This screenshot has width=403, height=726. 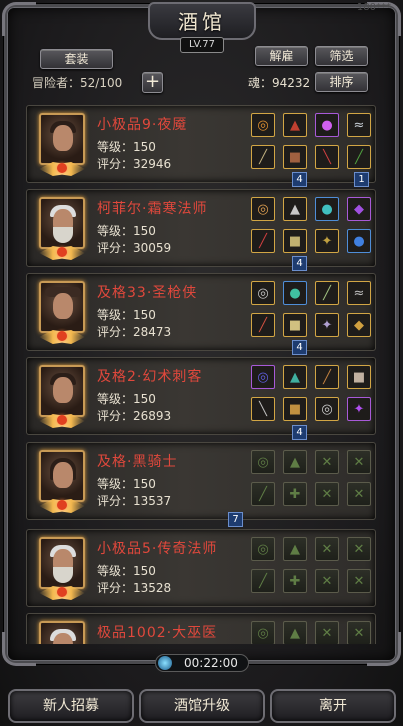 What do you see at coordinates (134, 588) in the screenshot?
I see `hero-score: 评分：13528` at bounding box center [134, 588].